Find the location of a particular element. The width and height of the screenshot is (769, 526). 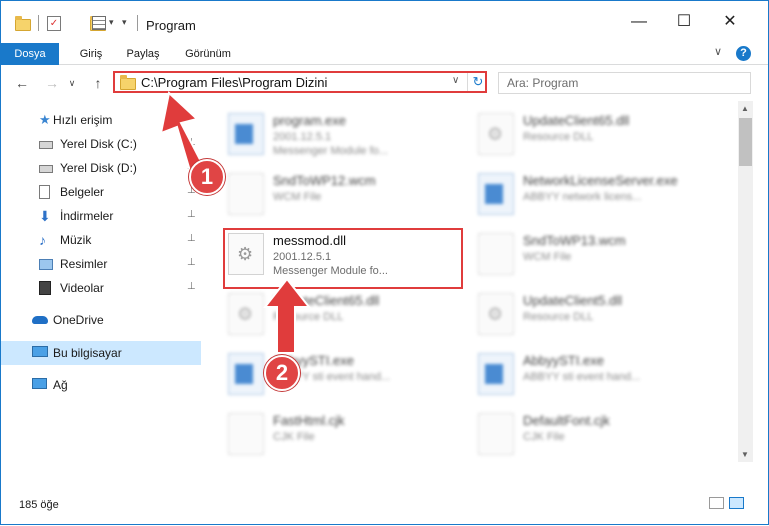

annotation-arrows is located at coordinates (235, 222).